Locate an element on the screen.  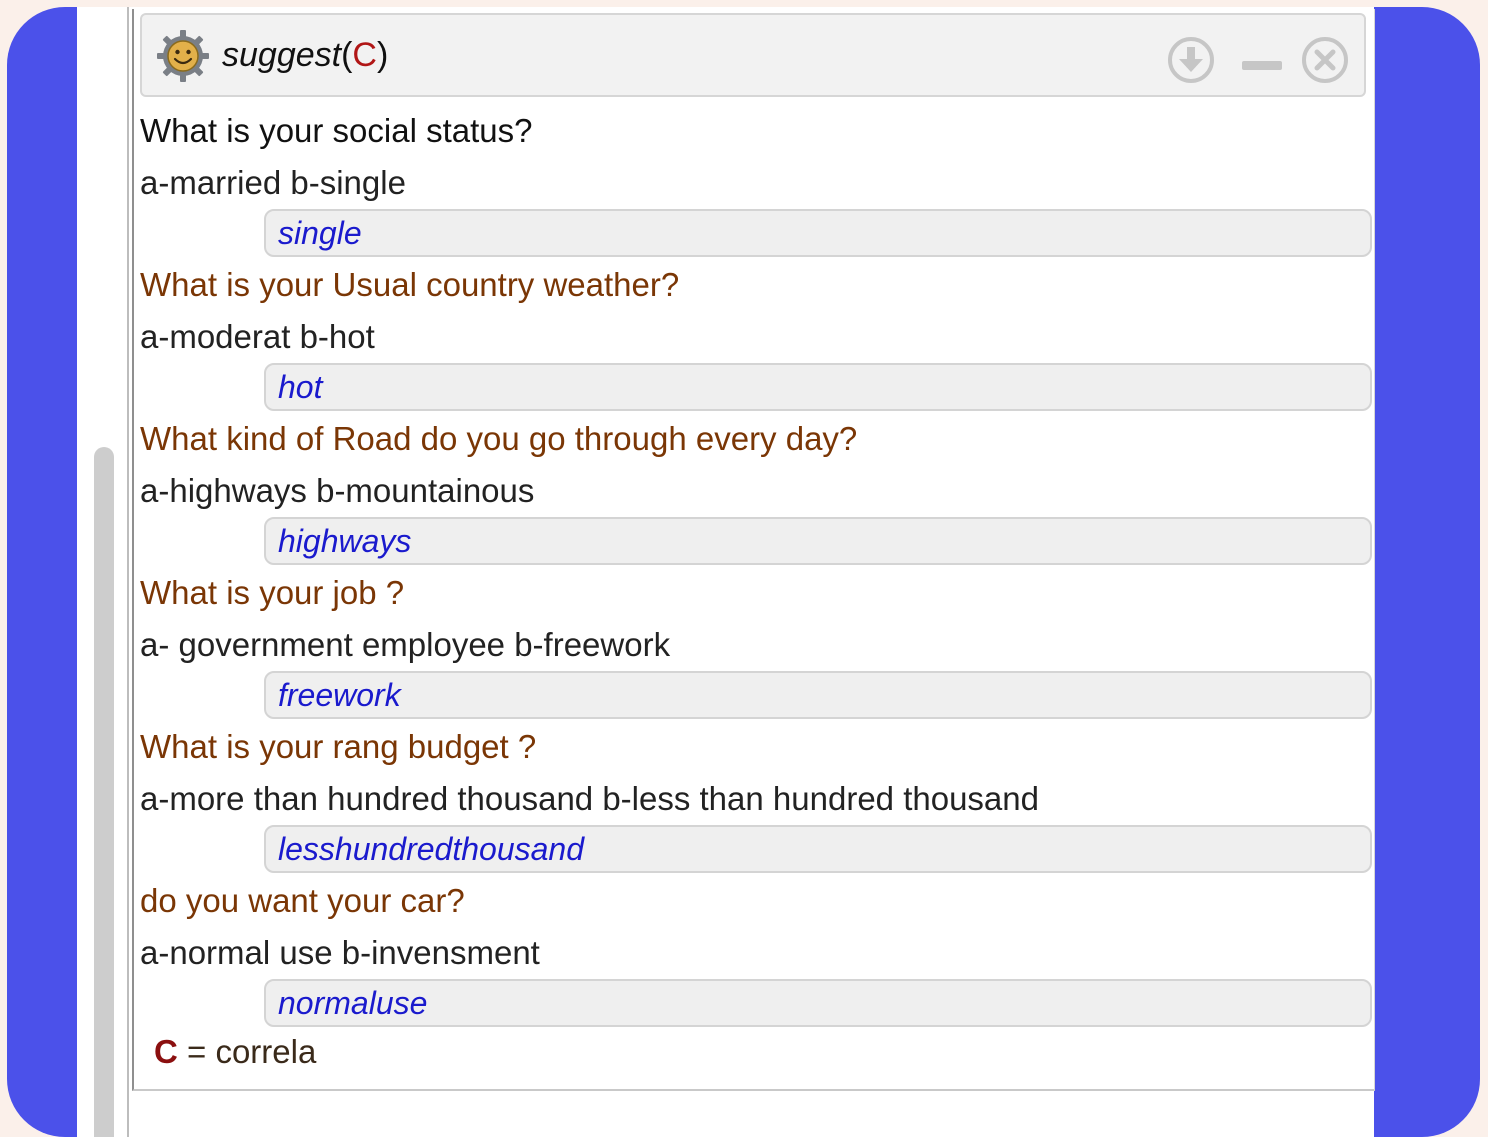
legend-text: = correla is located at coordinates (247, 1051).